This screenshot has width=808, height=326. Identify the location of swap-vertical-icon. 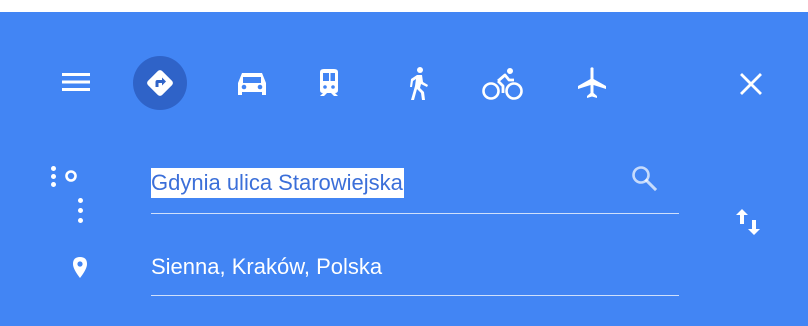
(748, 222).